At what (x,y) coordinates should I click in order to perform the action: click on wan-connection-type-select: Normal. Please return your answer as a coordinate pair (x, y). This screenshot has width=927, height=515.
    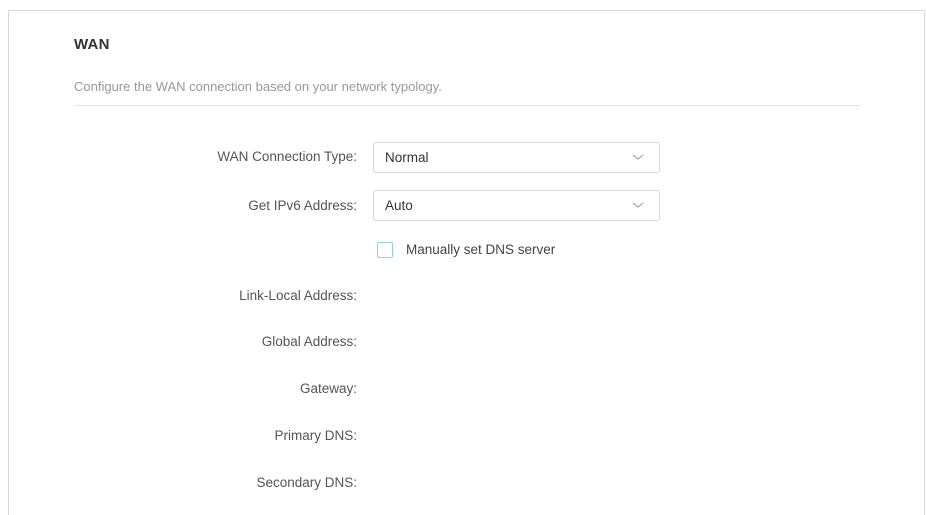
    Looking at the image, I should click on (516, 157).